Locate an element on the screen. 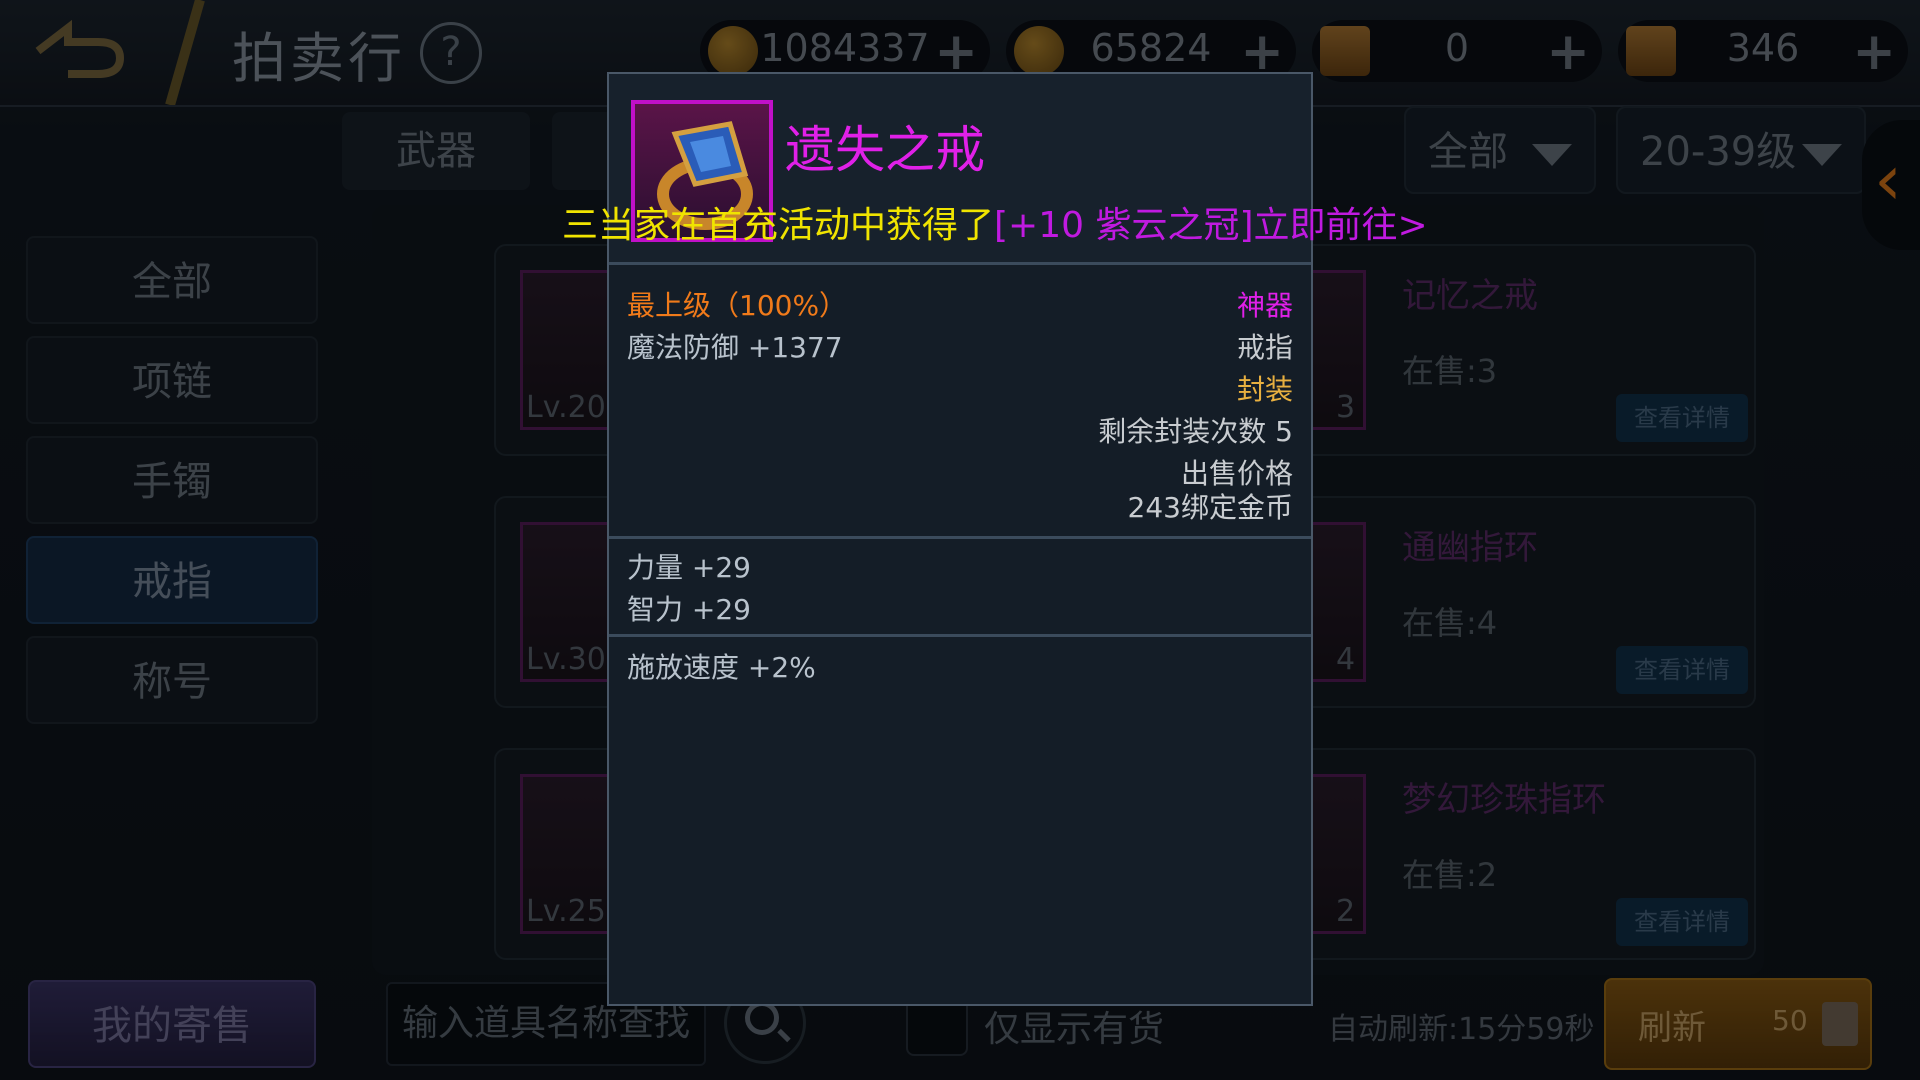  ticker-item: [+10 紫云之冠] is located at coordinates (1124, 225).